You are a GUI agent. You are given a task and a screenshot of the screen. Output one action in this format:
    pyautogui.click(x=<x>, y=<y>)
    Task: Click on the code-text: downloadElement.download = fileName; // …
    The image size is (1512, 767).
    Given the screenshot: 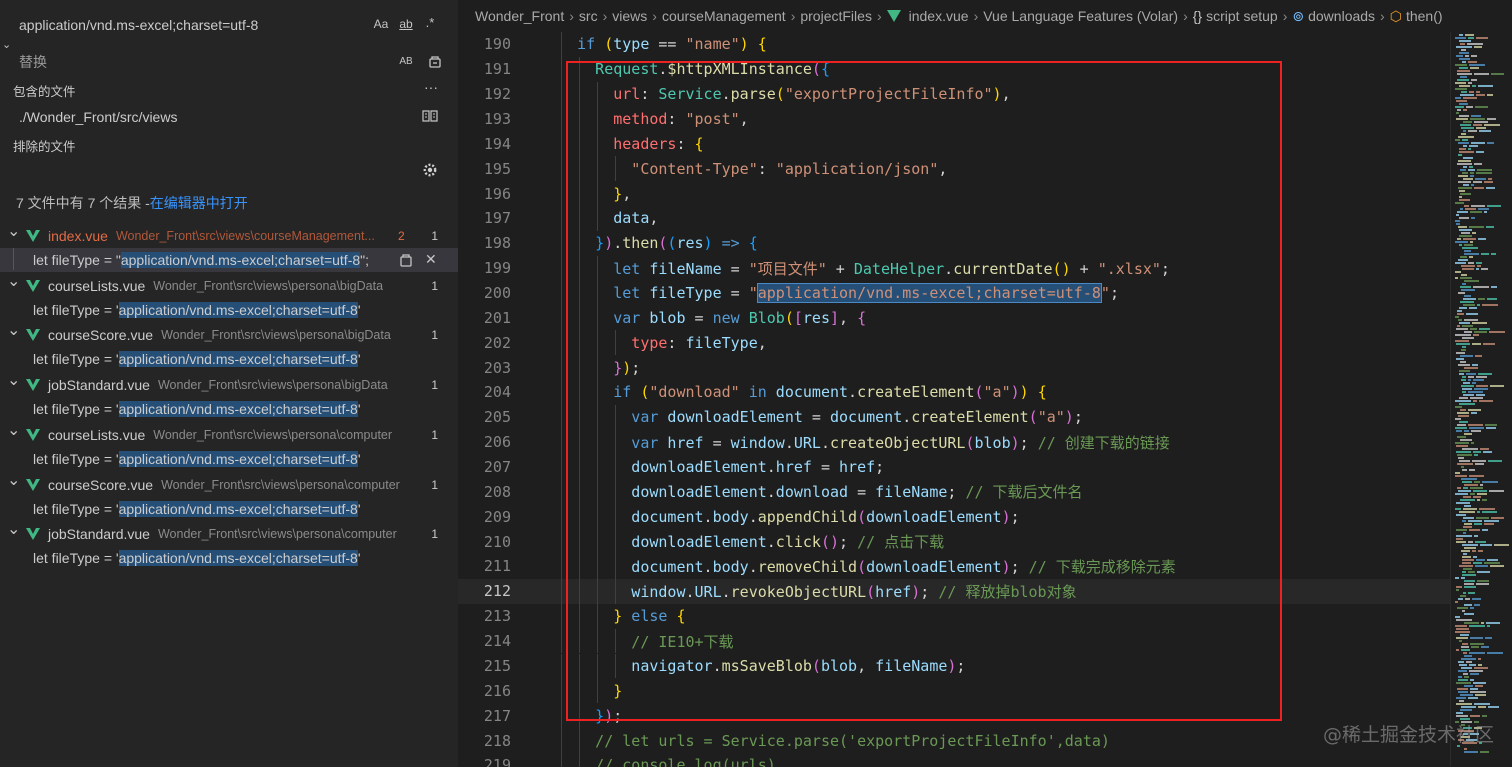 What is the action you would take?
    pyautogui.click(x=856, y=491)
    